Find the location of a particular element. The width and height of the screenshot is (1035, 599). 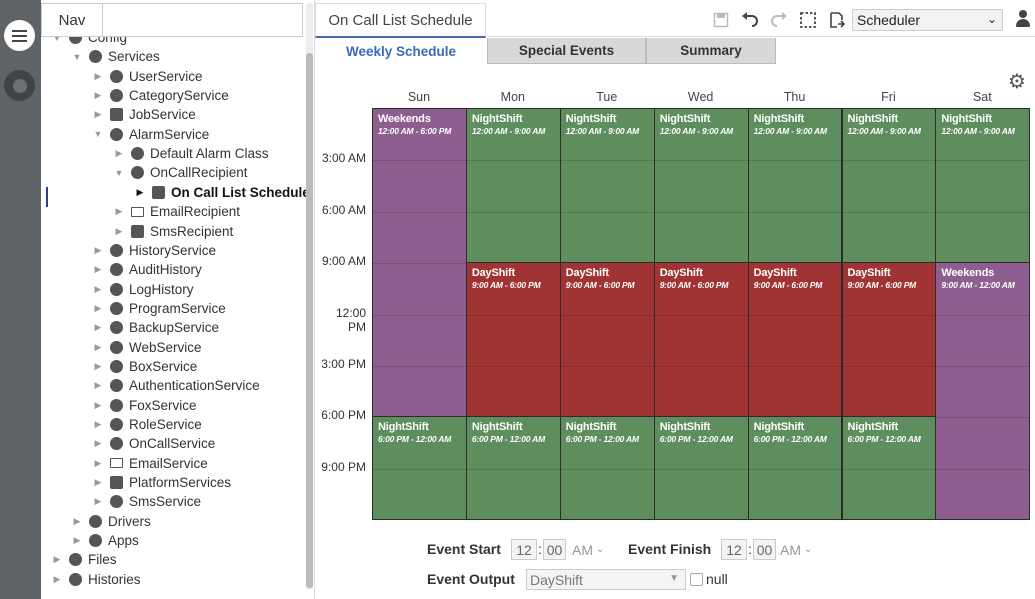

view-title-tab: On Call List Schedule is located at coordinates (400, 20).